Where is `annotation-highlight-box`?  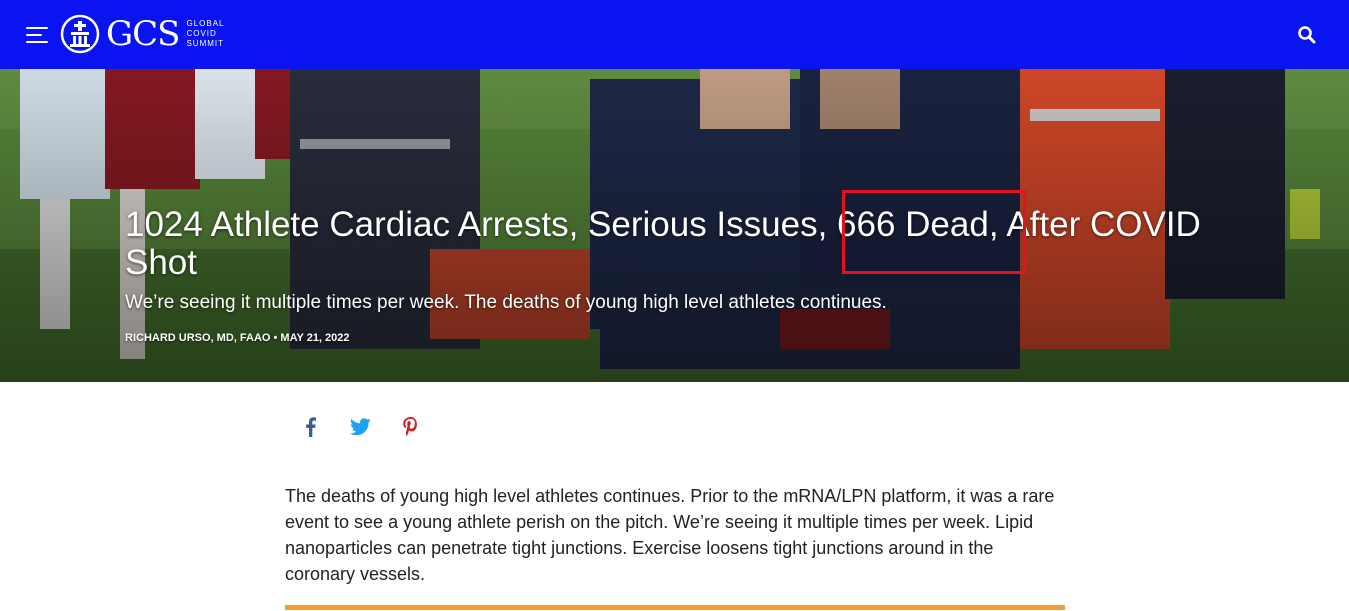 annotation-highlight-box is located at coordinates (934, 232).